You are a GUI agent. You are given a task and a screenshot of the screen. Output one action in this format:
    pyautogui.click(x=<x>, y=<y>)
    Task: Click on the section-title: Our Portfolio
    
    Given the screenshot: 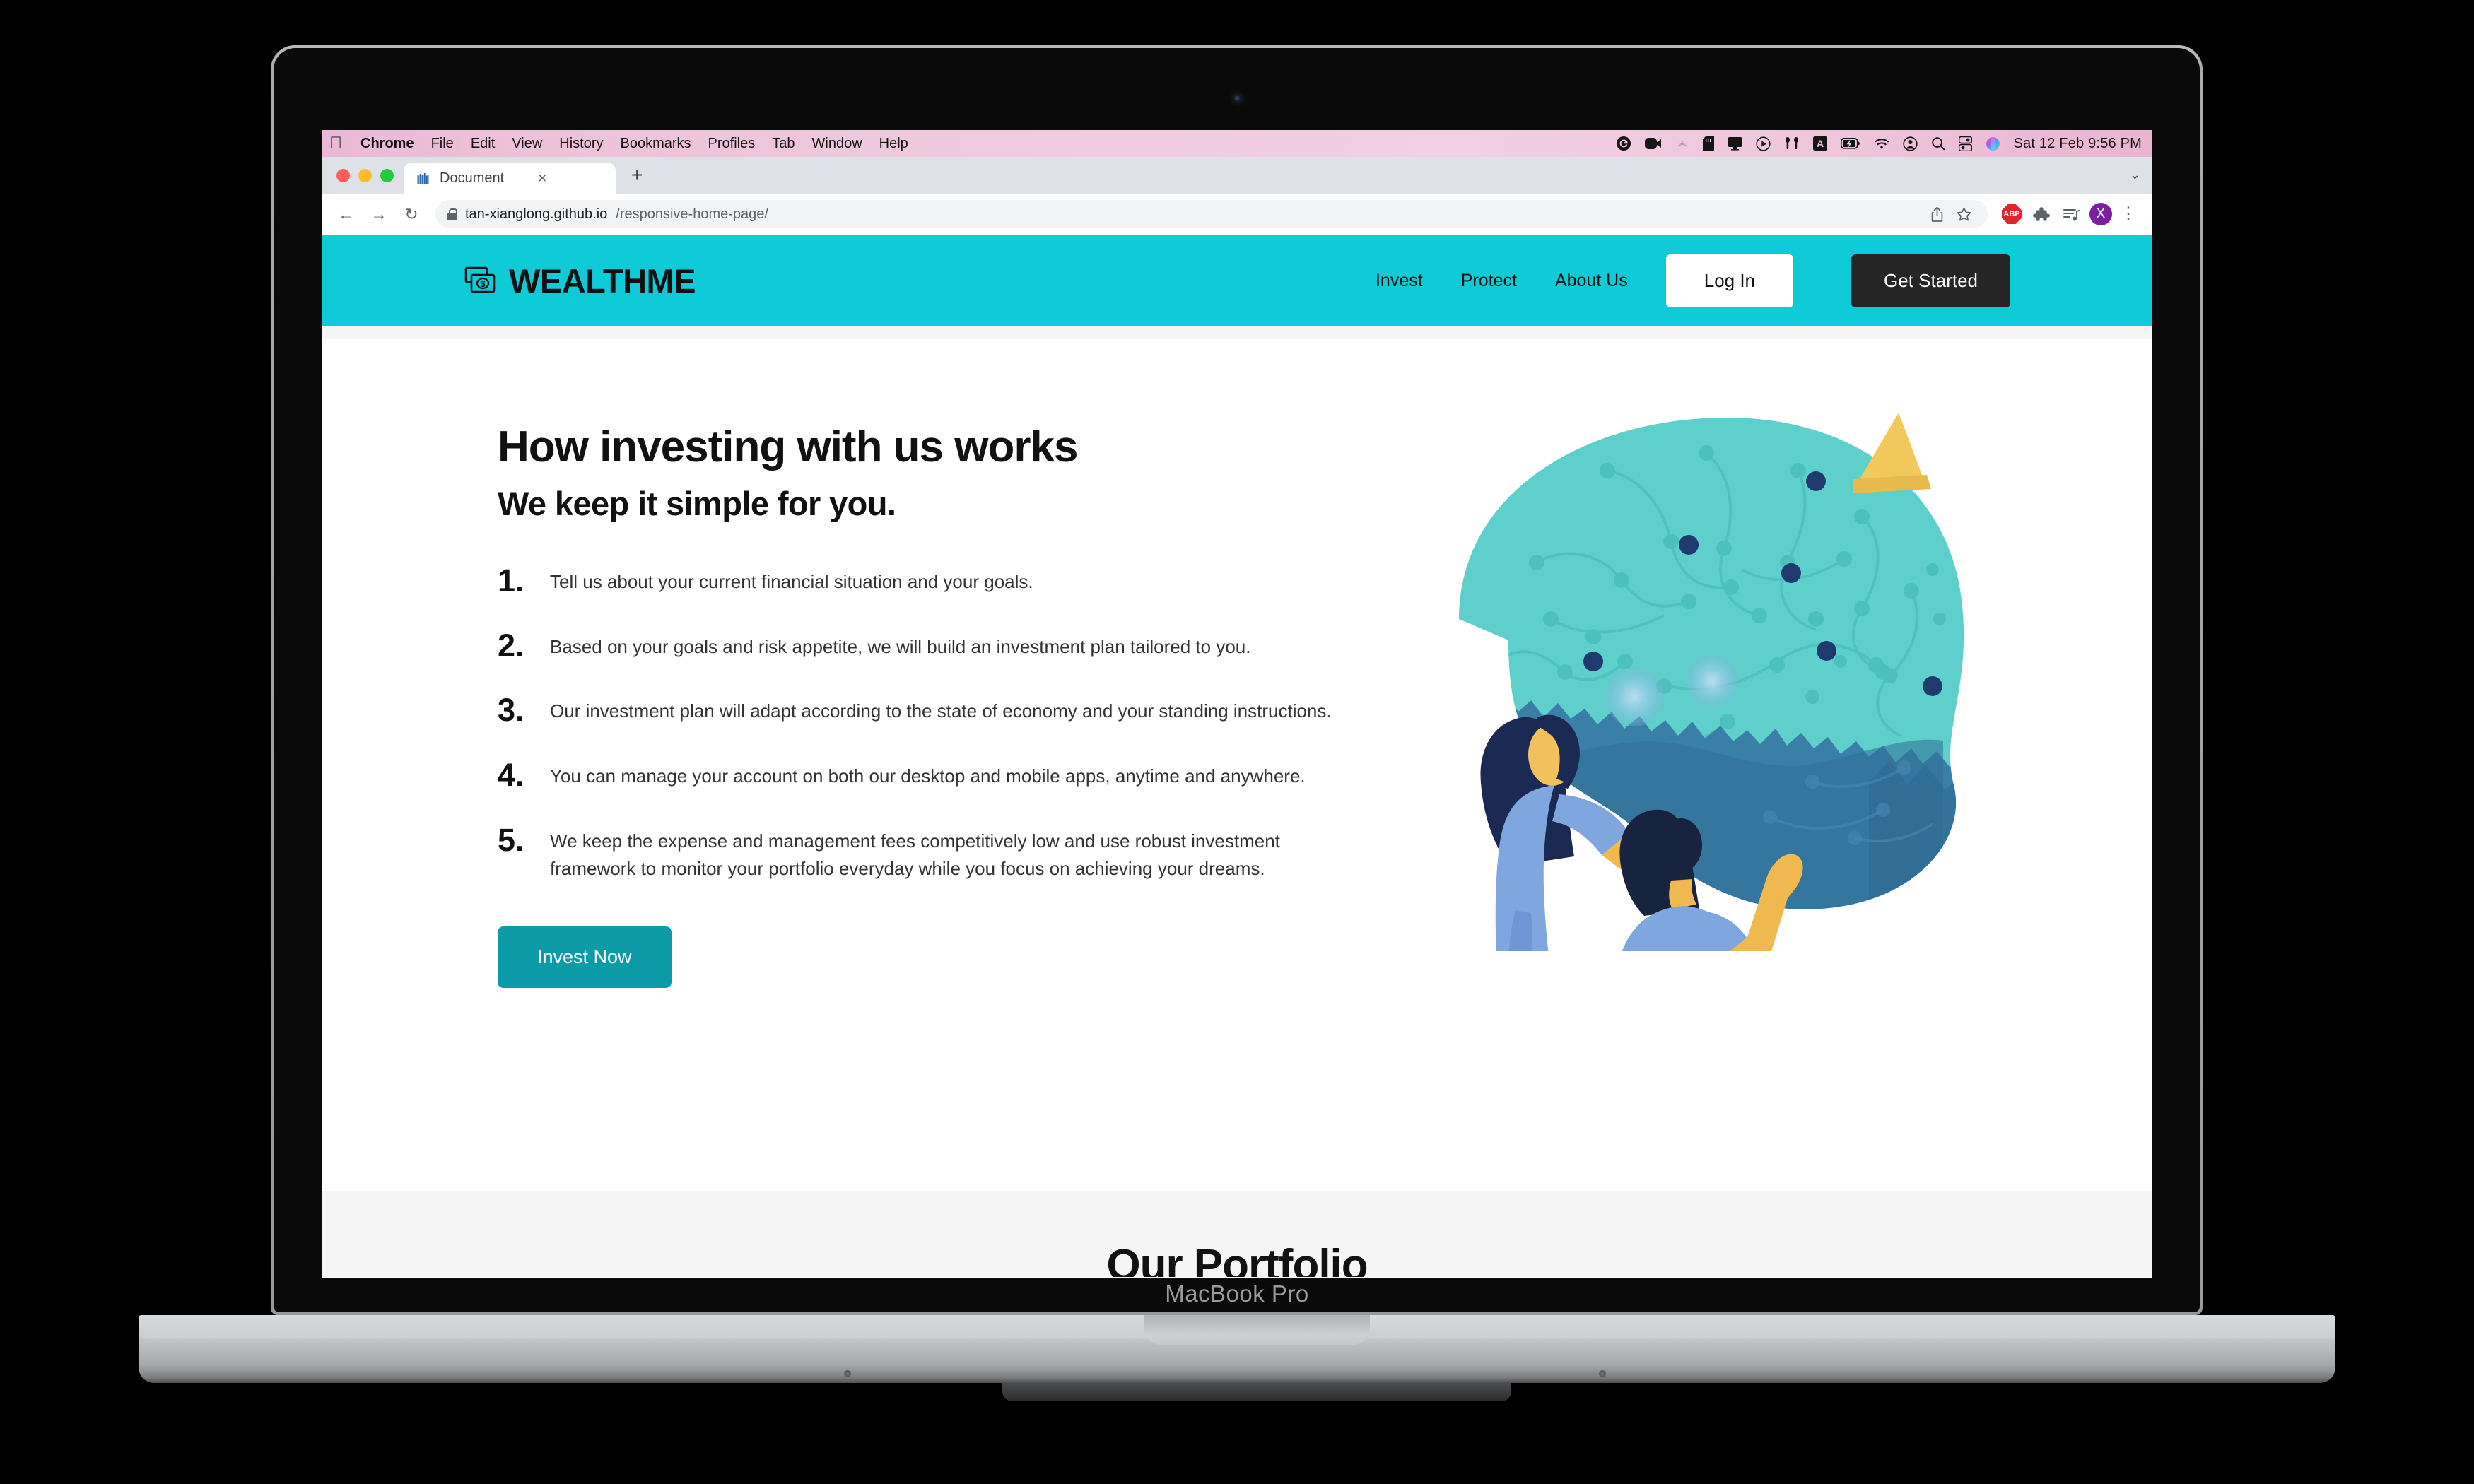 What is the action you would take?
    pyautogui.click(x=1237, y=1259)
    